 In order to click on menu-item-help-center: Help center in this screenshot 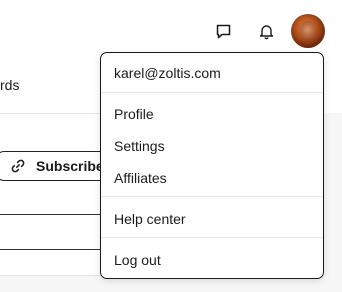, I will do `click(212, 219)`.